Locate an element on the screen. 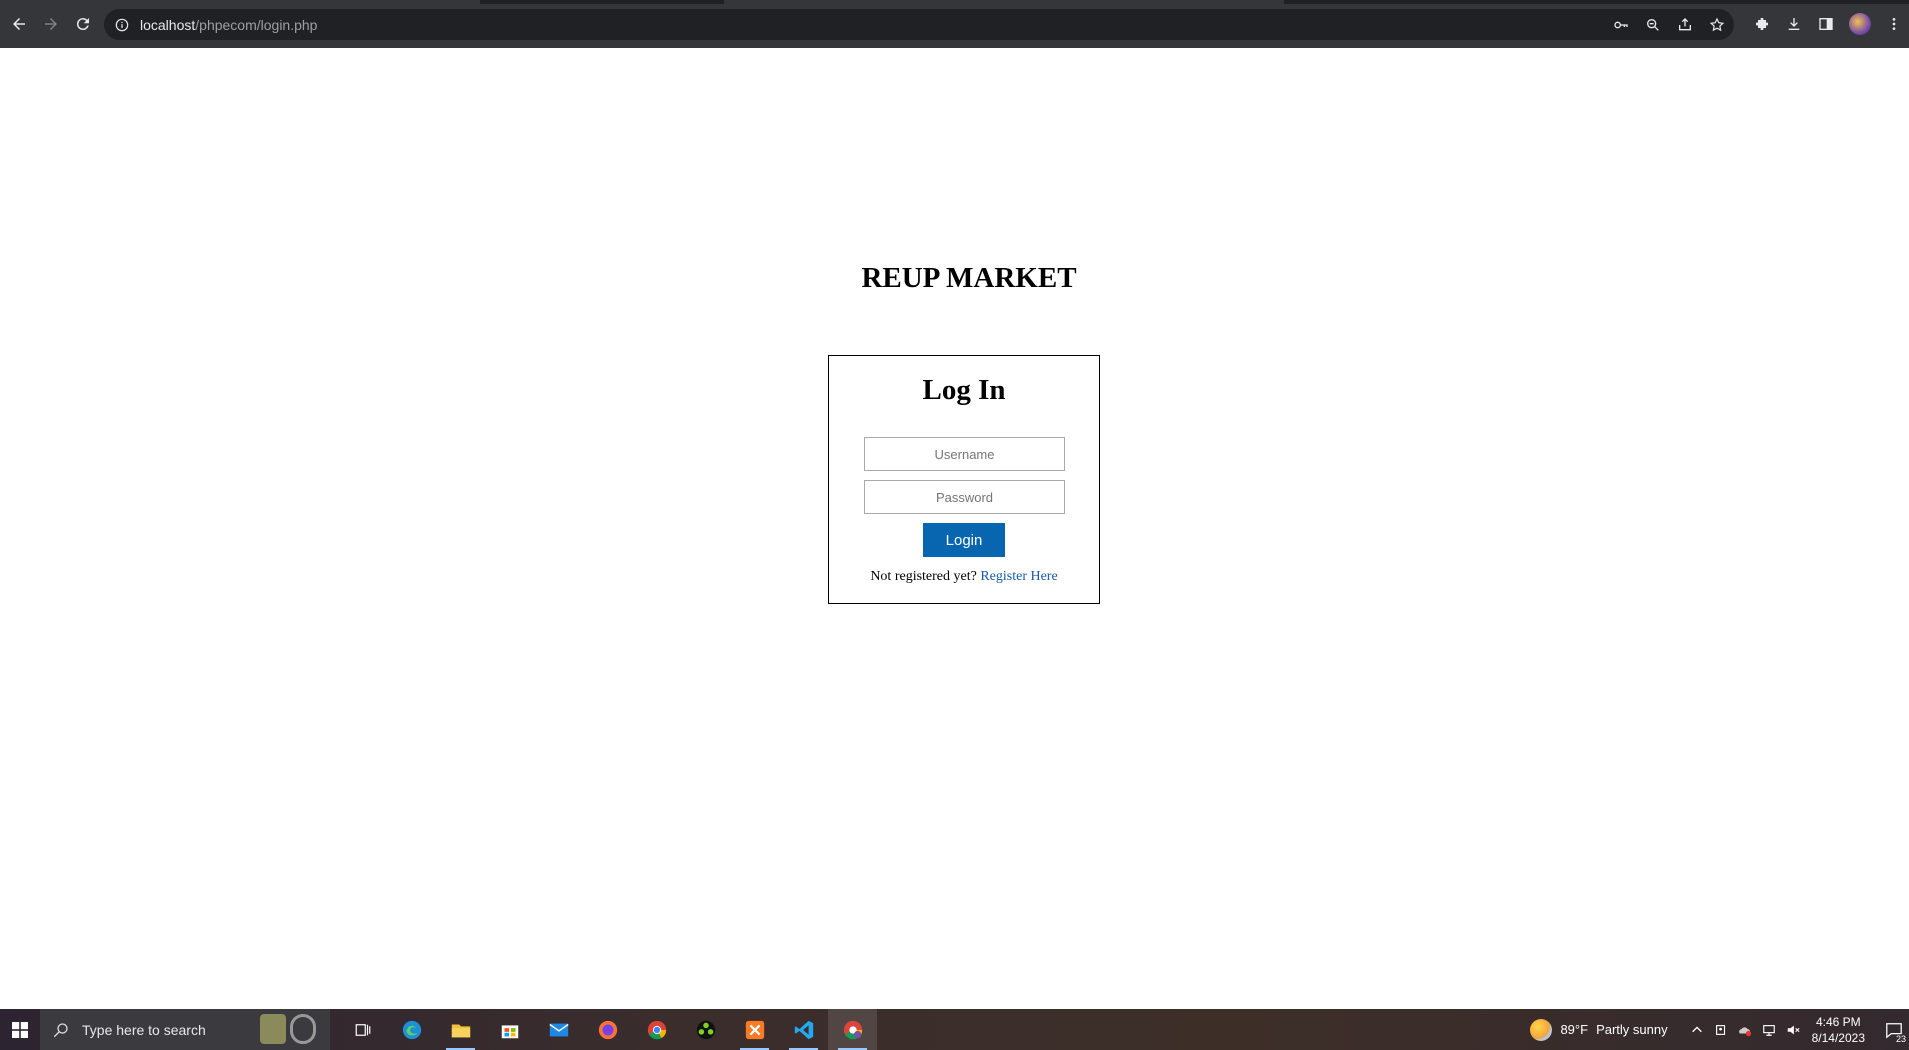 The height and width of the screenshot is (1050, 1909). browser-toolbar: localhost/phpecom/login.php is located at coordinates (954, 24).